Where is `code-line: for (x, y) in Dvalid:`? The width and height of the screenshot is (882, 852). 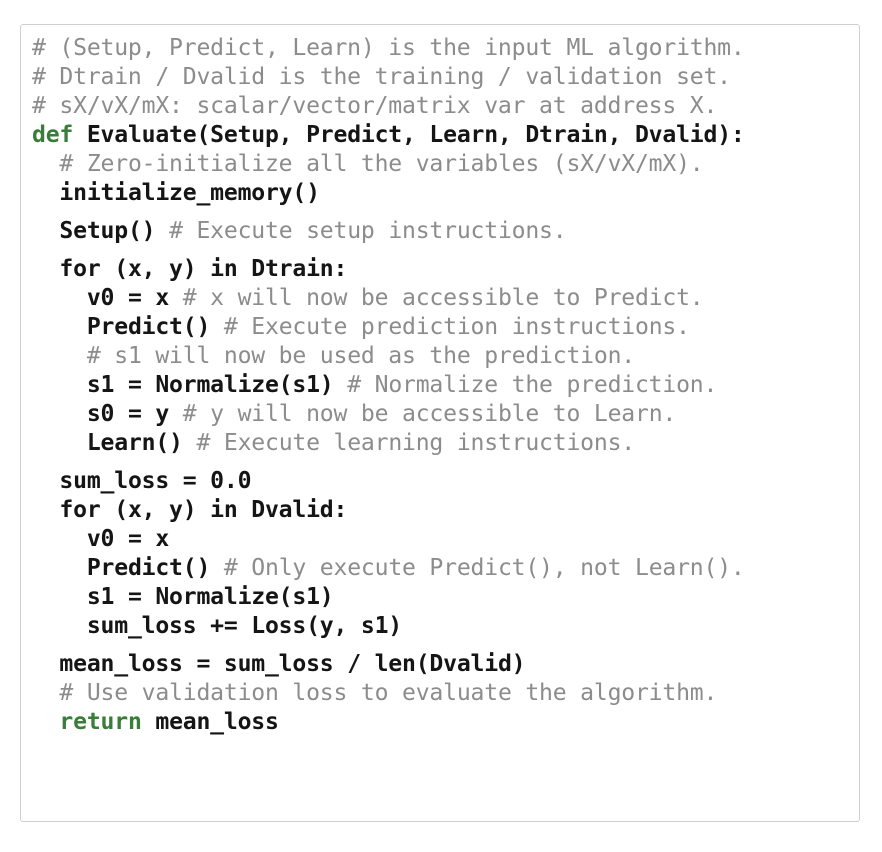 code-line: for (x, y) in Dvalid: is located at coordinates (445, 510).